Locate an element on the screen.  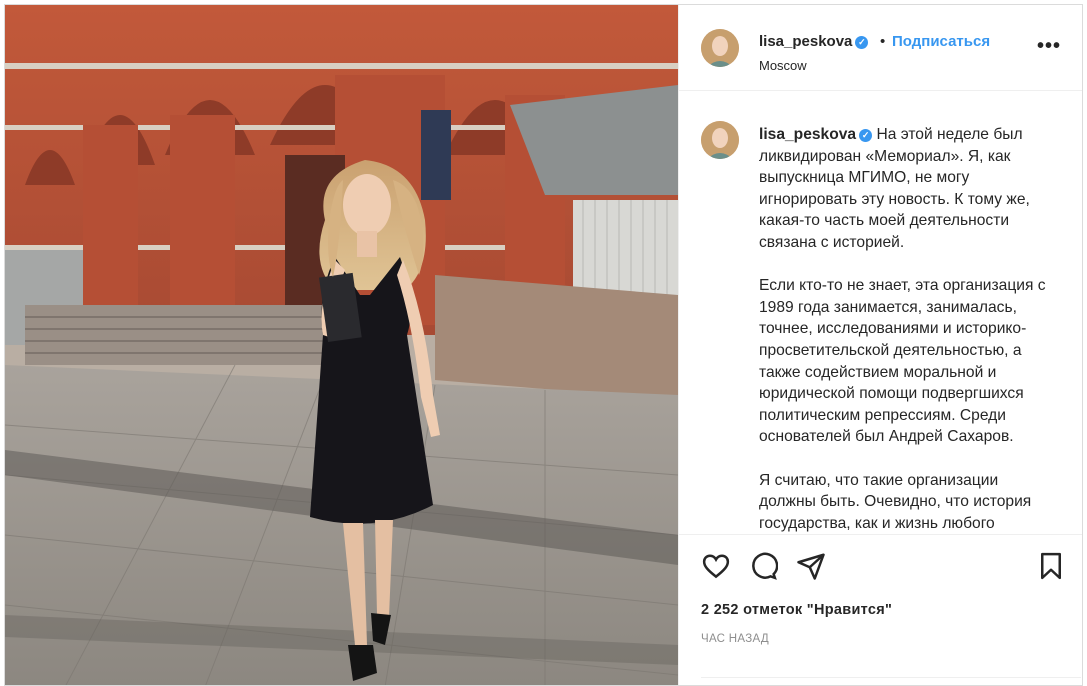
avatar is located at coordinates (720, 48).